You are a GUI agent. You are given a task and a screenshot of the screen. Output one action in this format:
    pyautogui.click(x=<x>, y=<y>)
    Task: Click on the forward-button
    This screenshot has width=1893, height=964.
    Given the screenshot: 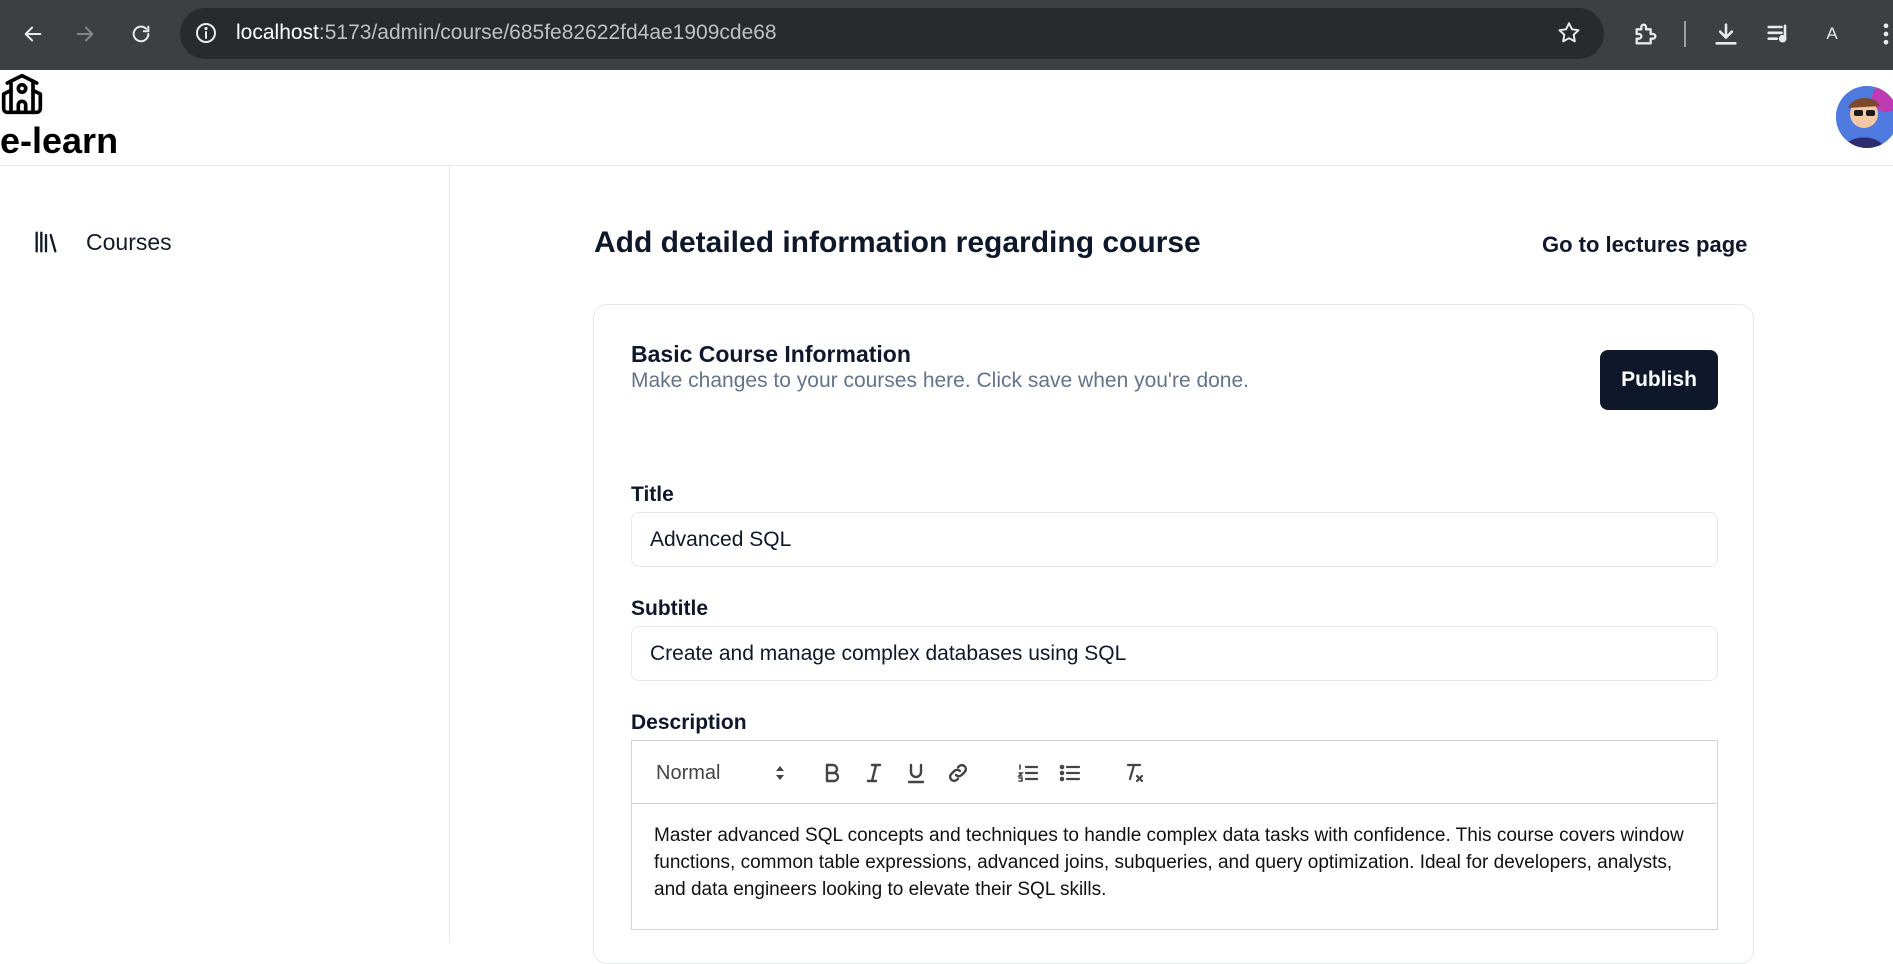 What is the action you would take?
    pyautogui.click(x=85, y=34)
    